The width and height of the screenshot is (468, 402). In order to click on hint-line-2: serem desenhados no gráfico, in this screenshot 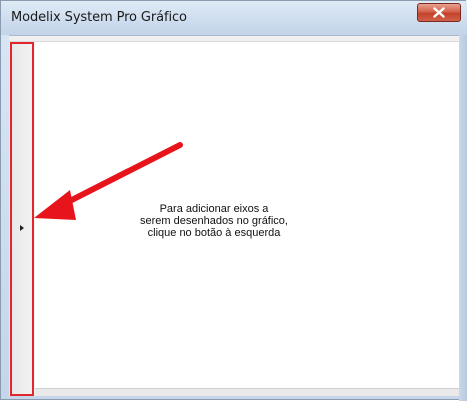, I will do `click(214, 221)`.